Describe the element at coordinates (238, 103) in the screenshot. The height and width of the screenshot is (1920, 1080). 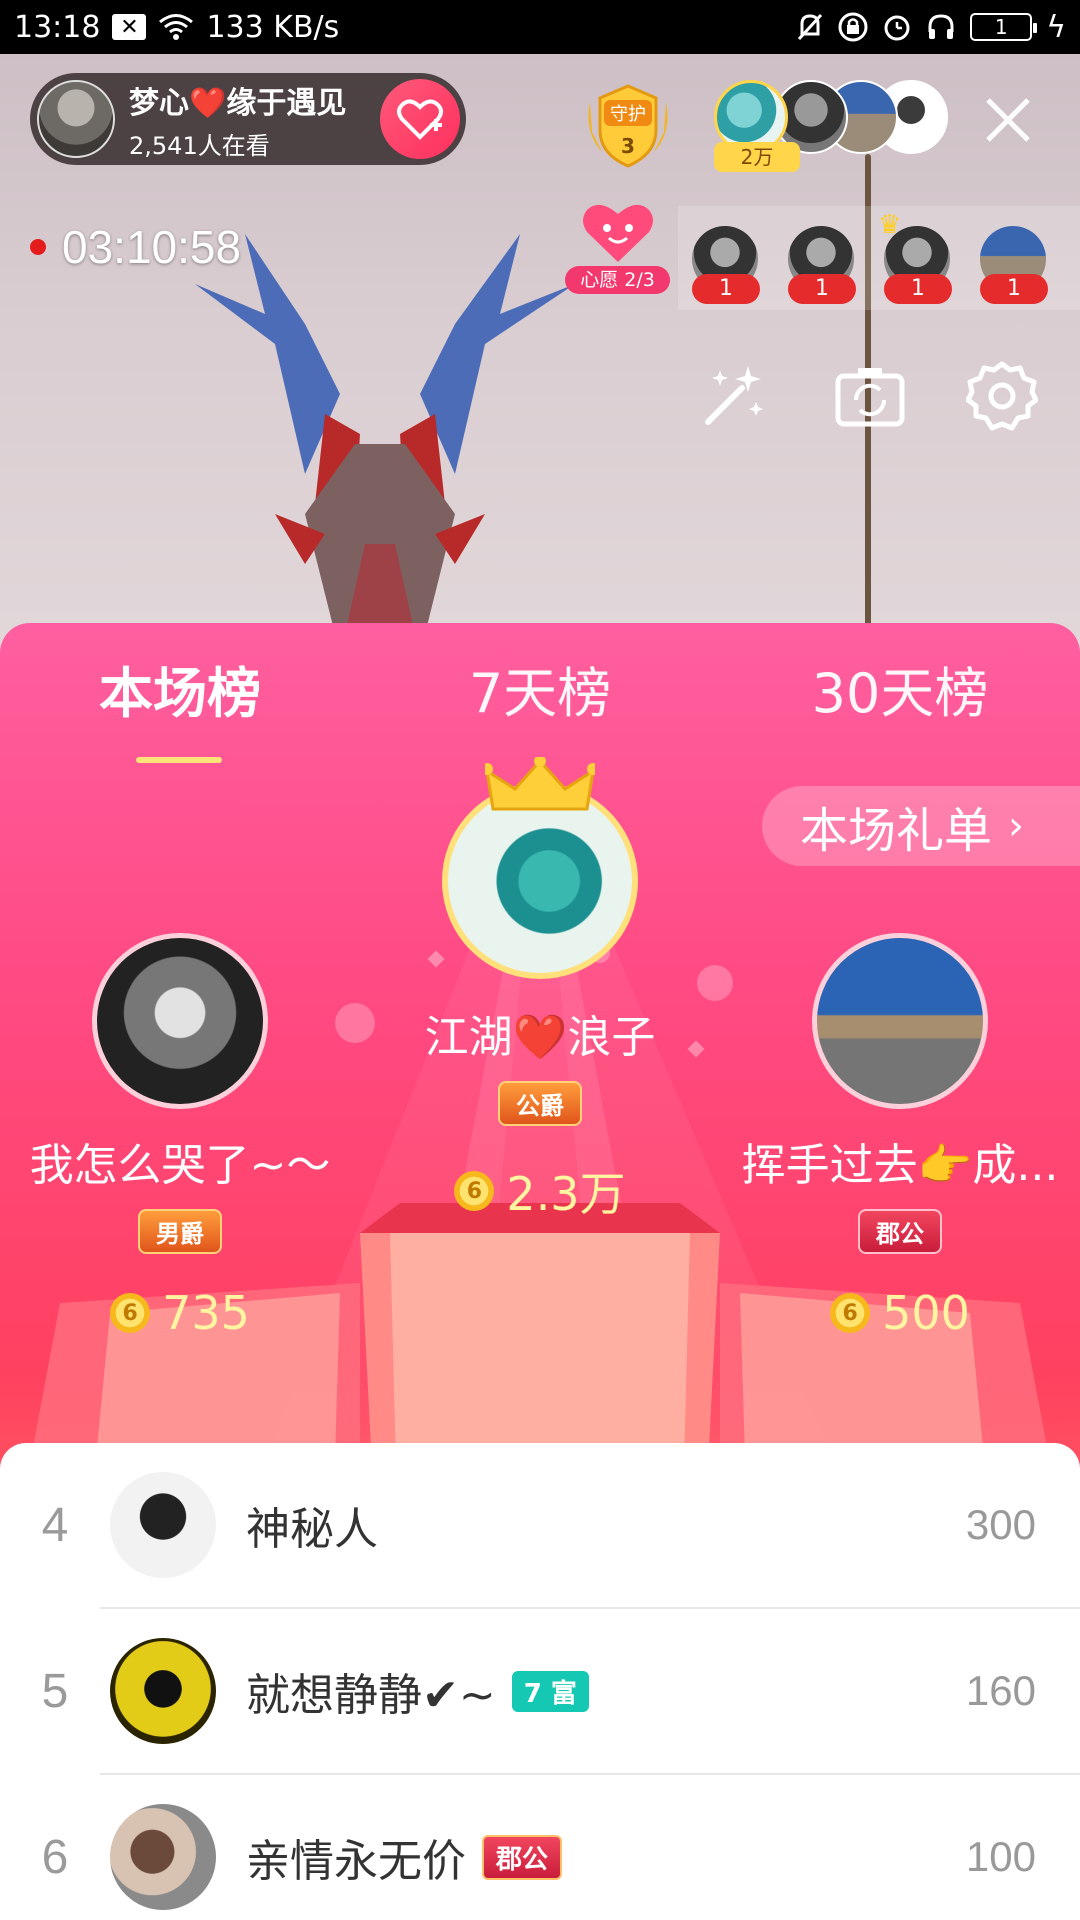
I see `host-name: 梦心❤️缘于遇见` at that location.